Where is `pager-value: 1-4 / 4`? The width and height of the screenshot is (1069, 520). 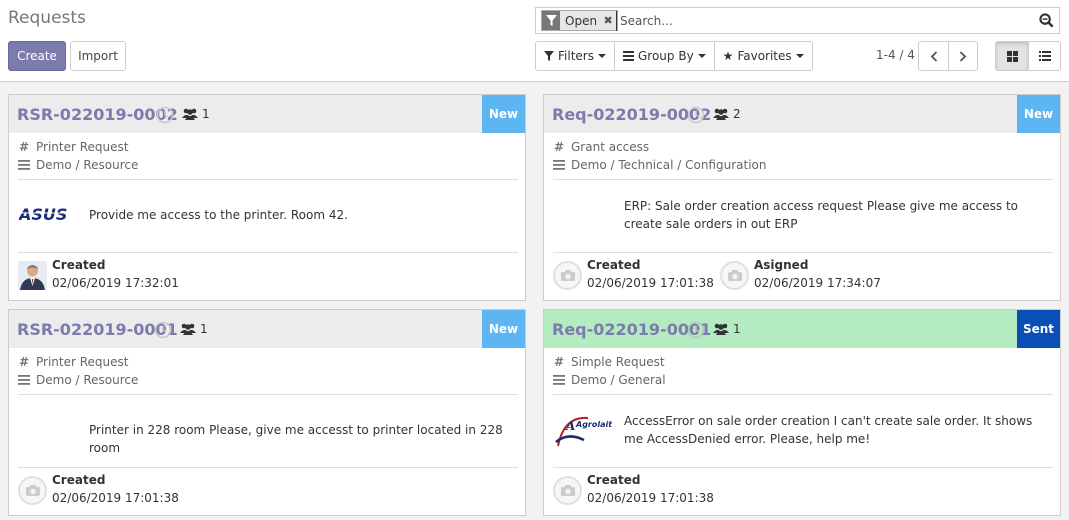 pager-value: 1-4 / 4 is located at coordinates (895, 55).